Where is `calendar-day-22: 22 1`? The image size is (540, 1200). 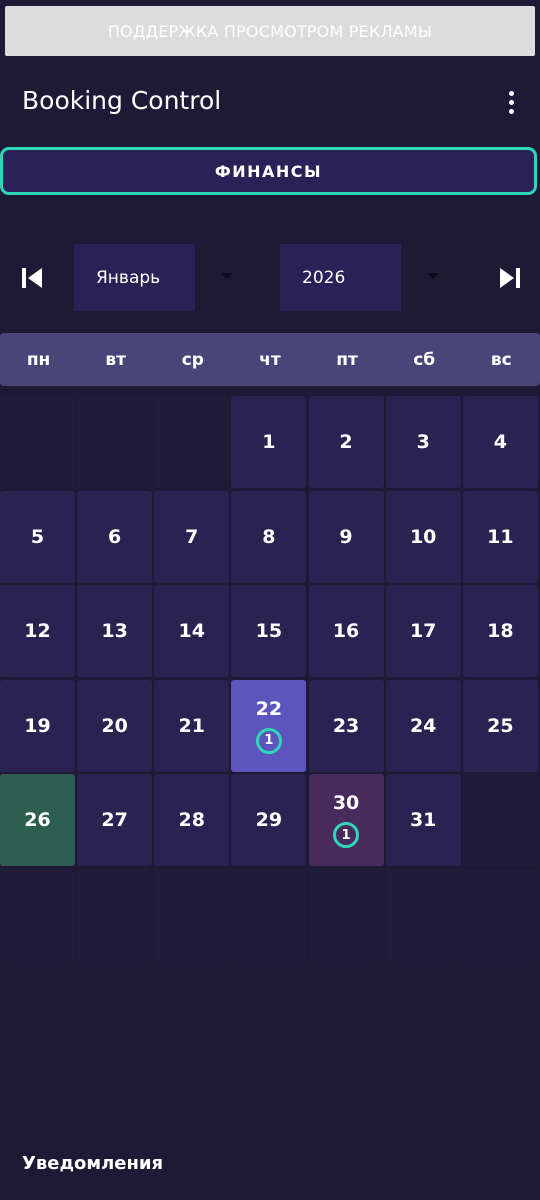
calendar-day-22: 22 1 is located at coordinates (269, 725).